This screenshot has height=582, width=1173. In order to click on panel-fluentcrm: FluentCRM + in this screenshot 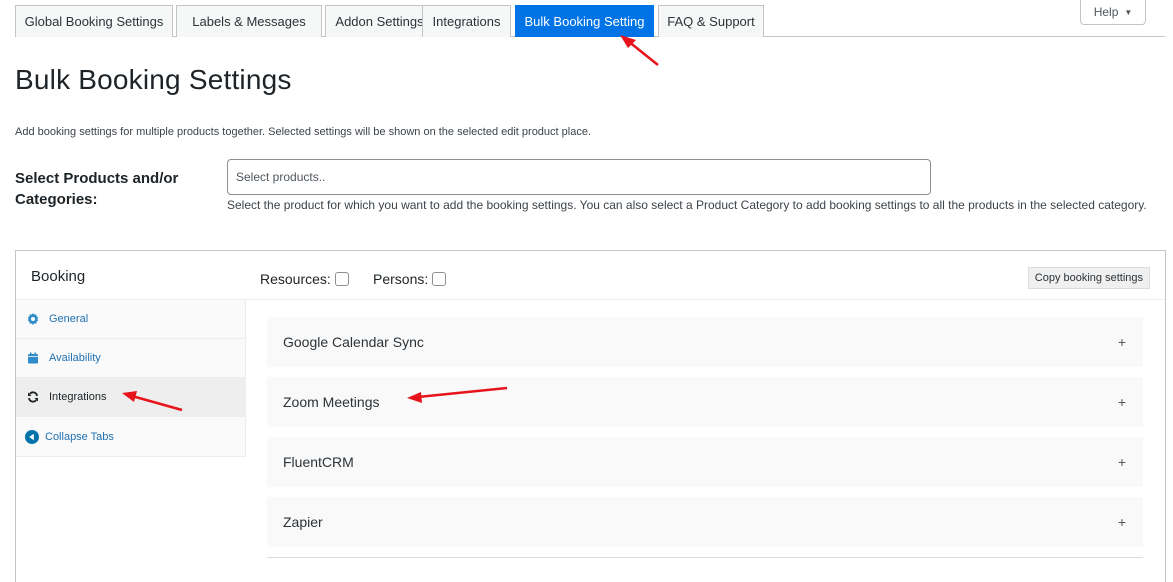, I will do `click(705, 462)`.